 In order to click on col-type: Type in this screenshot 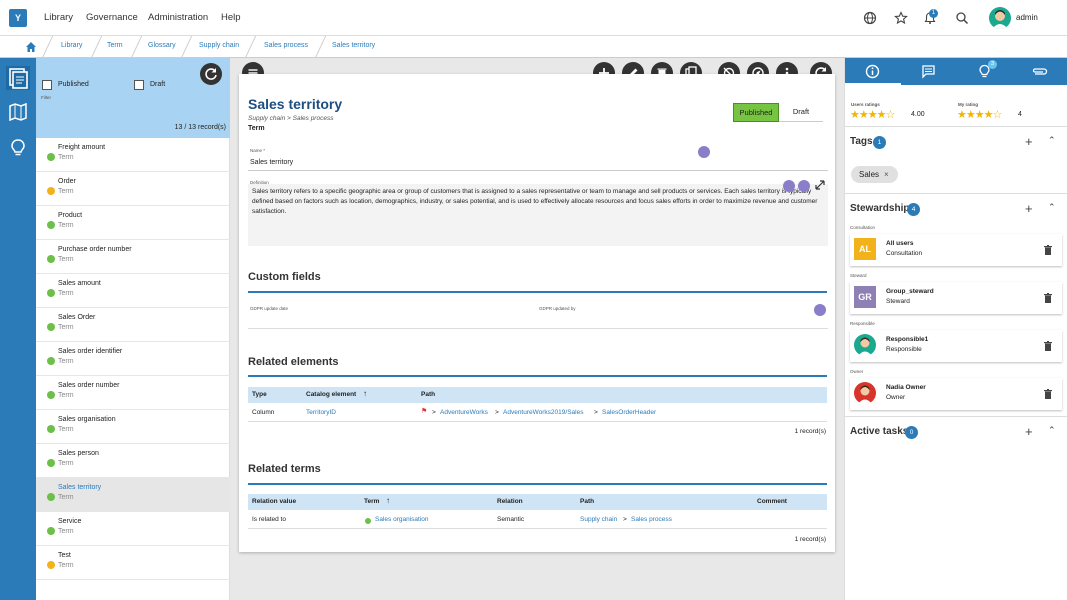, I will do `click(259, 394)`.